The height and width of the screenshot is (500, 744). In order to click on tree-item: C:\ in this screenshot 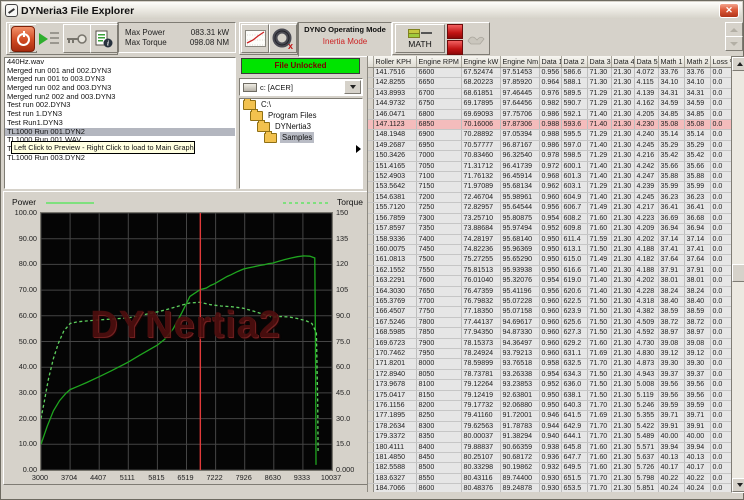, I will do `click(301, 104)`.